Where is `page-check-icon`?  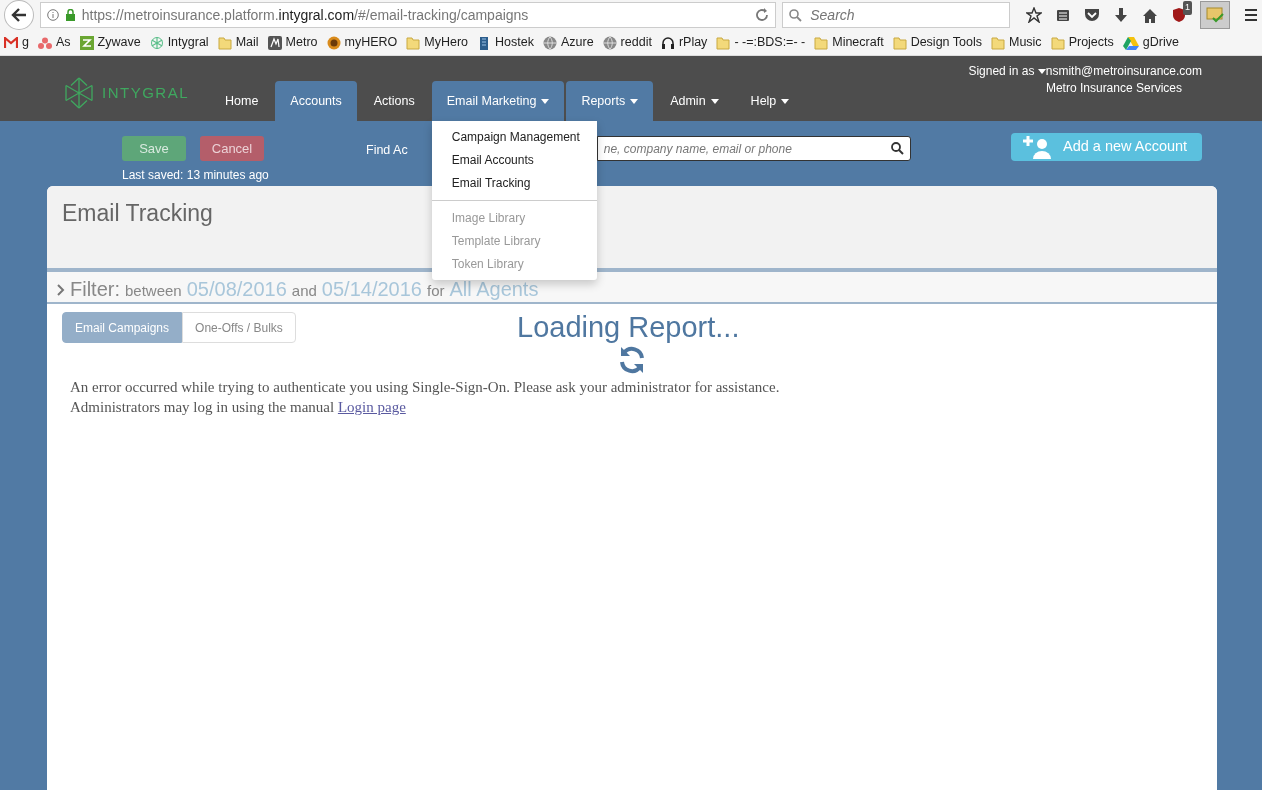
page-check-icon is located at coordinates (1215, 15).